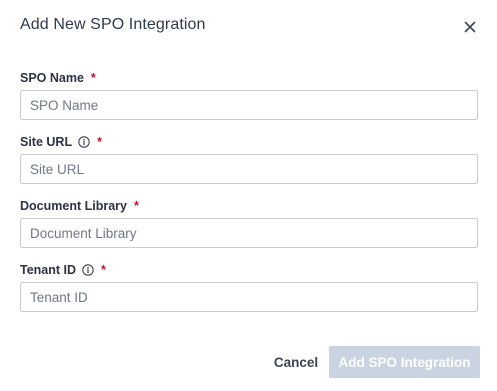 Image resolution: width=497 pixels, height=391 pixels. I want to click on spo-name-label-row: SPO Name *, so click(58, 78).